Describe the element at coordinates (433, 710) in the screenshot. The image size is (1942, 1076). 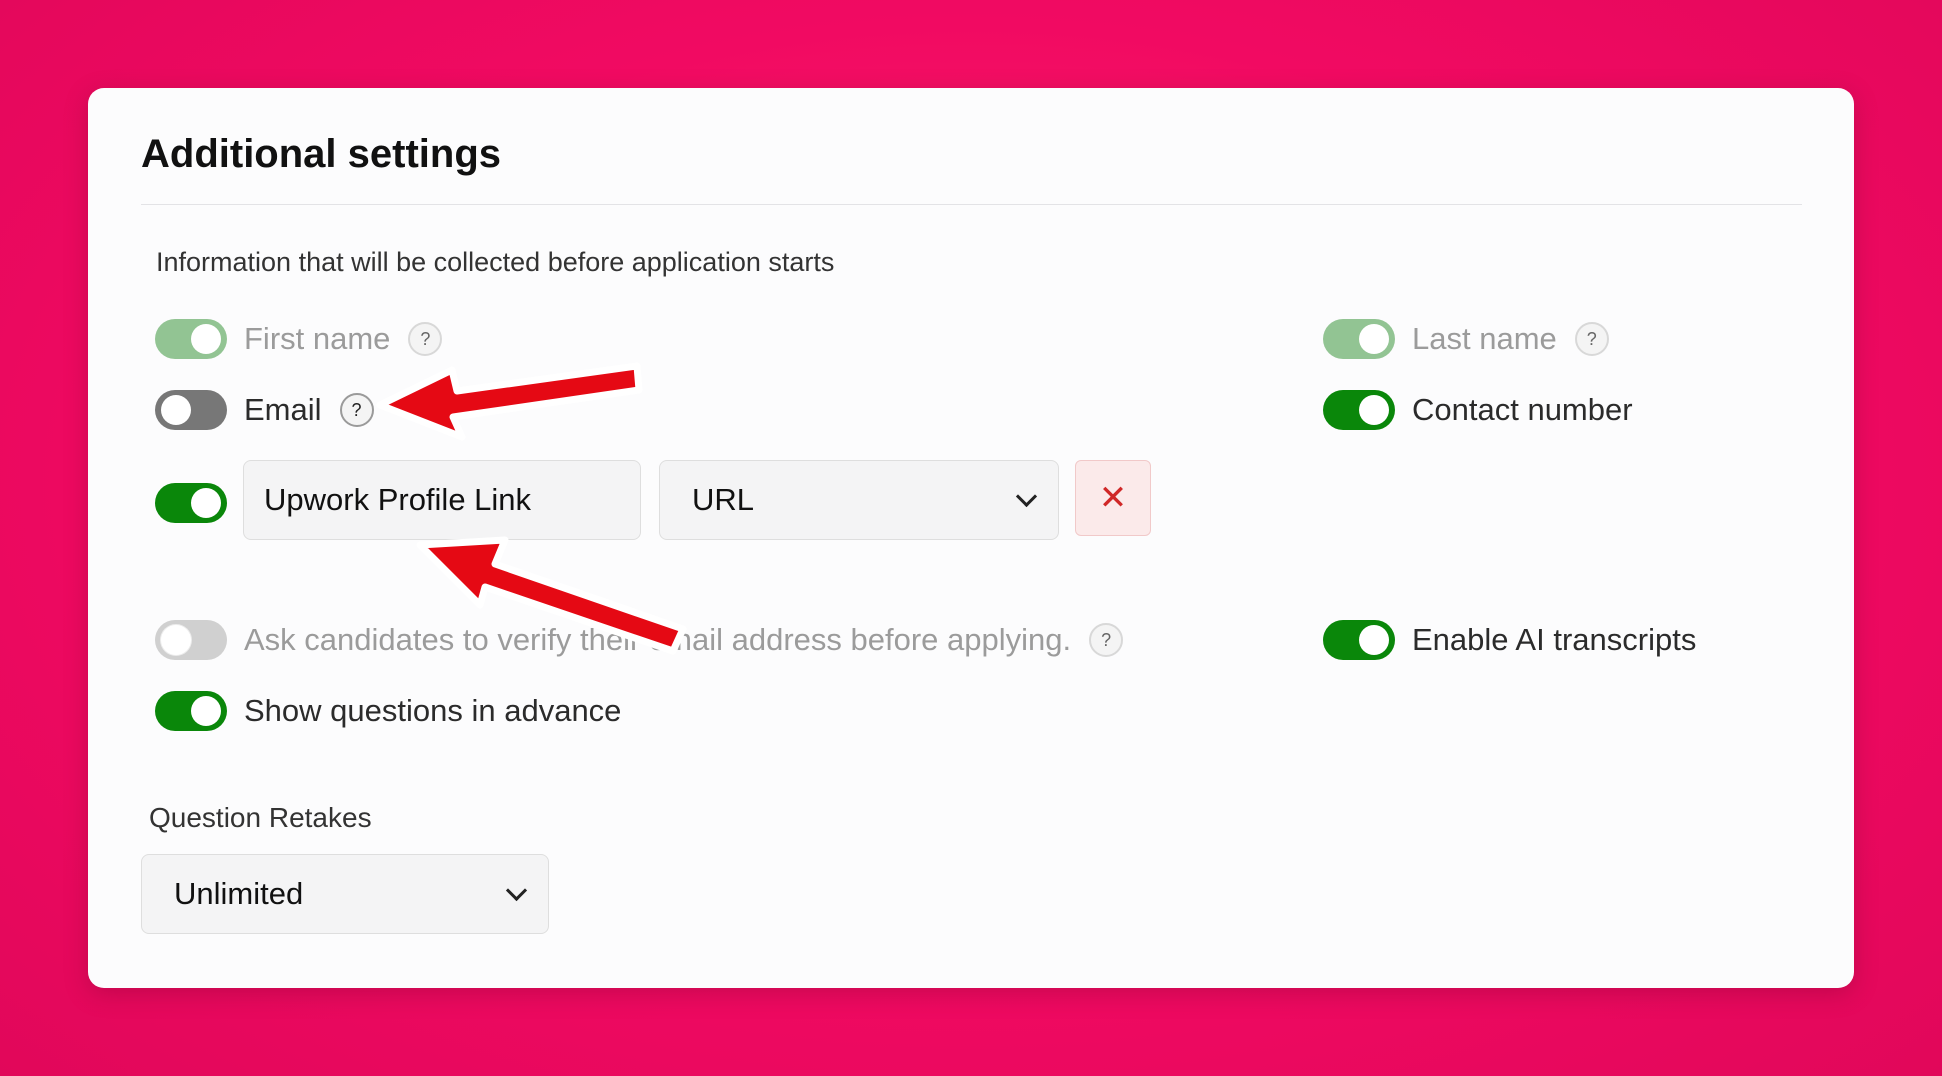
I see `show-questions-label: Show questions in advance` at that location.